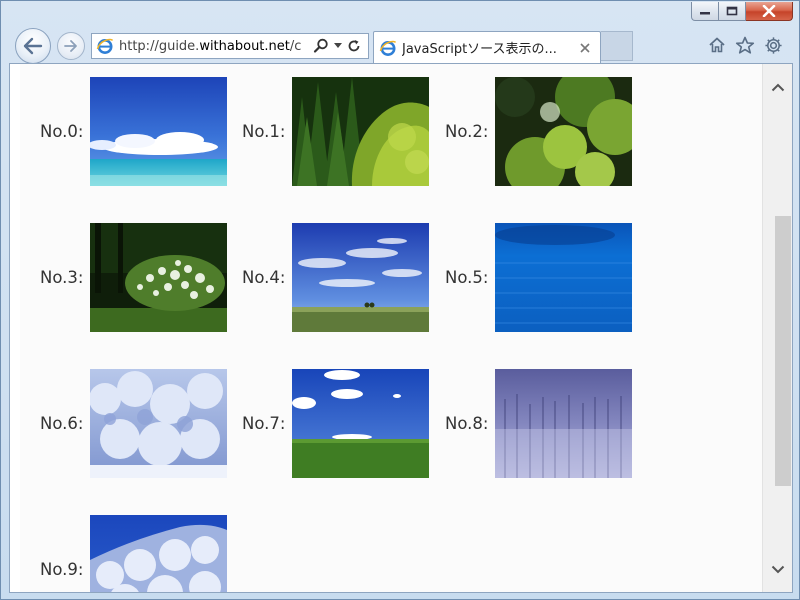 The image size is (800, 600). Describe the element at coordinates (467, 131) in the screenshot. I see `gallery-label-2: No.2:` at that location.